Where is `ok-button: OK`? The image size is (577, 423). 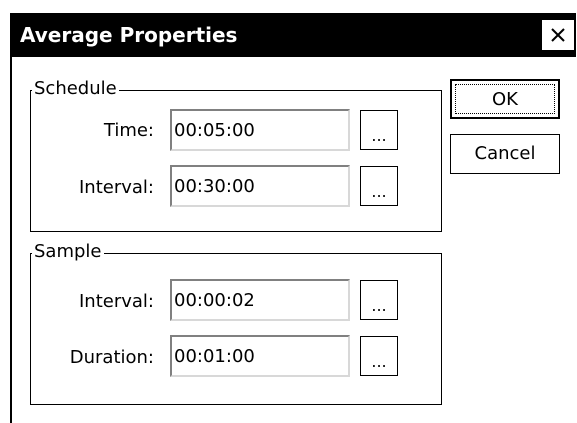
ok-button: OK is located at coordinates (505, 99).